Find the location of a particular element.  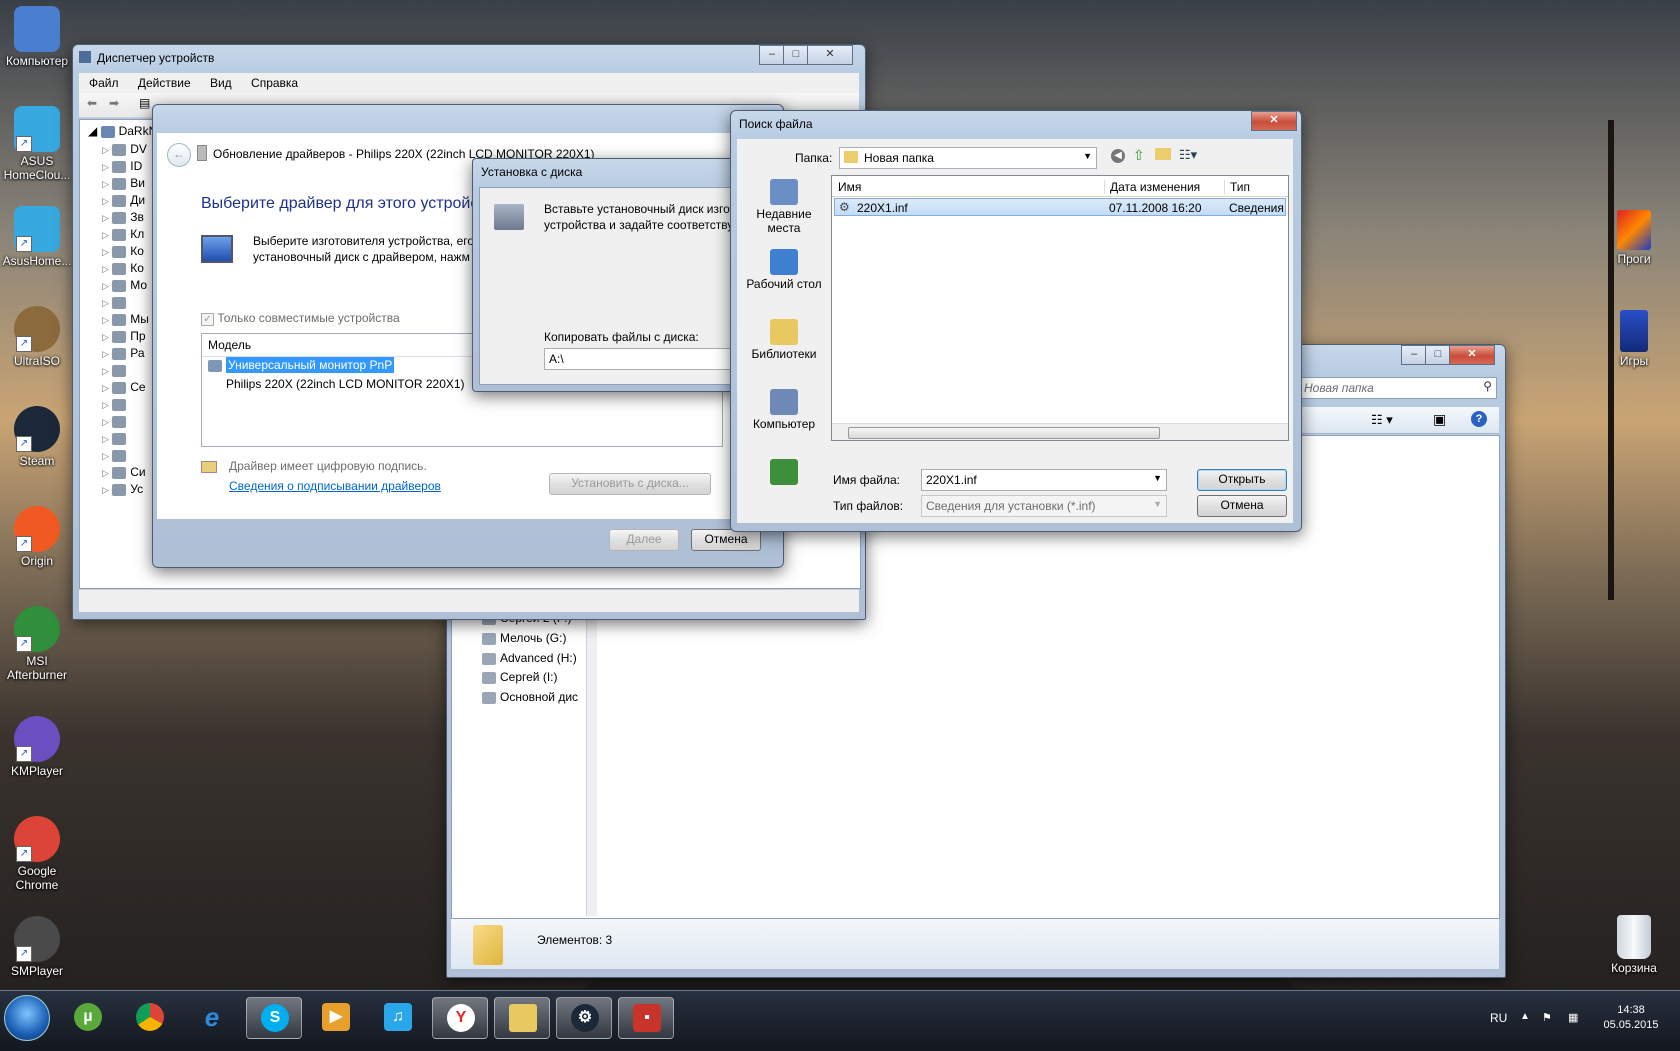

preview-pane-icon: ▣ is located at coordinates (1439, 419).